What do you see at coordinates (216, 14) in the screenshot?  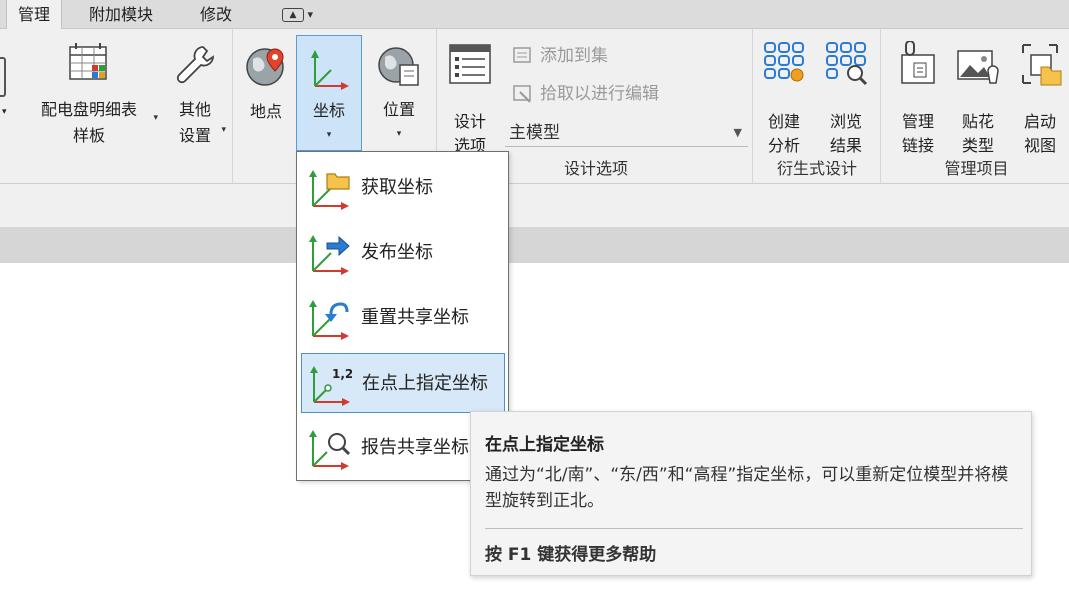 I see `tab-modify: 修改` at bounding box center [216, 14].